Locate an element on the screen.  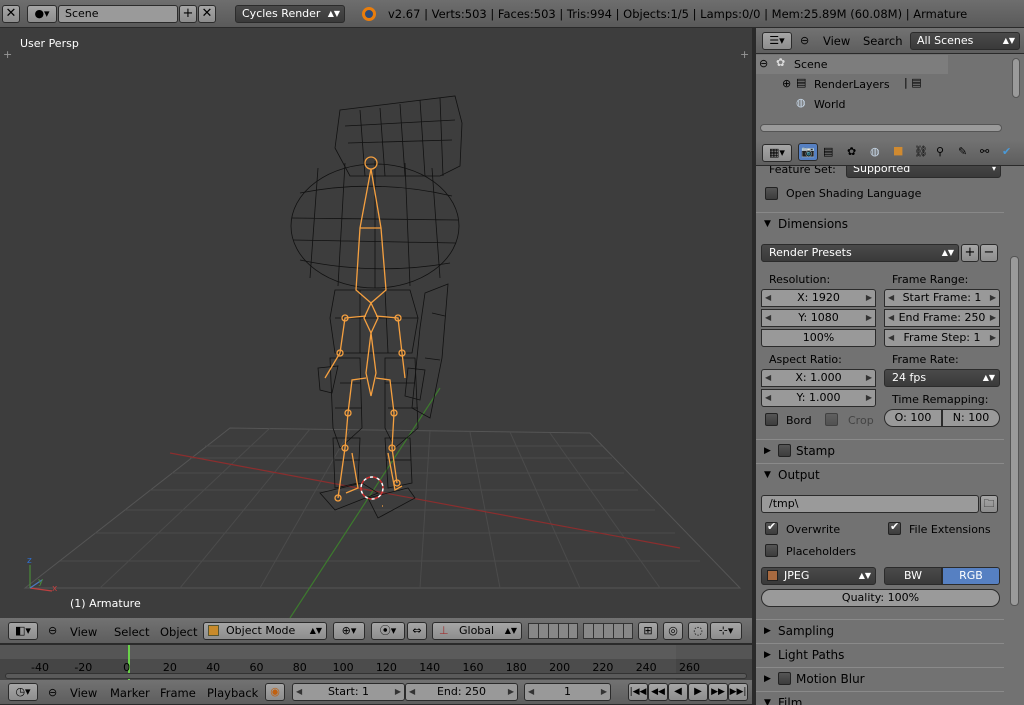
scene-tab-icon: ✿ is located at coordinates (851, 151).